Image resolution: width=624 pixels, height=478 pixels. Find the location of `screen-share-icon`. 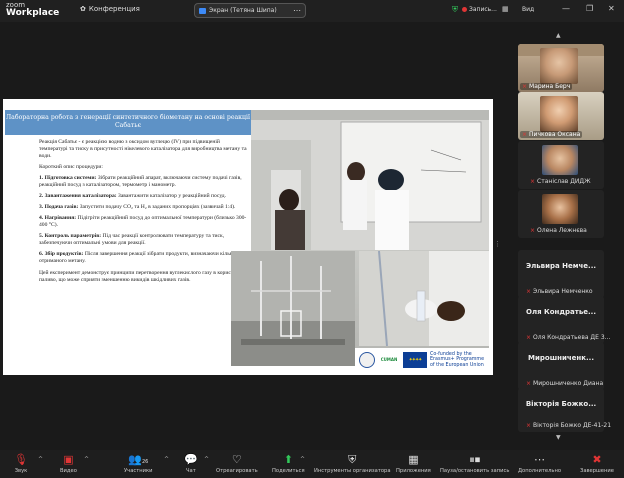

screen-share-icon is located at coordinates (202, 10).